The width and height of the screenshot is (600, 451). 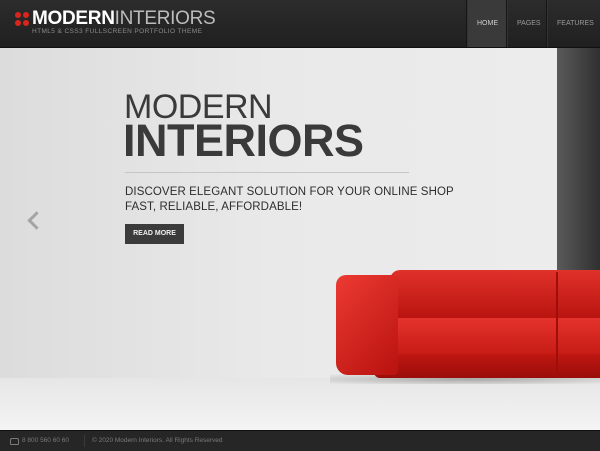 I want to click on nav-item-features: FEATURES, so click(x=573, y=23).